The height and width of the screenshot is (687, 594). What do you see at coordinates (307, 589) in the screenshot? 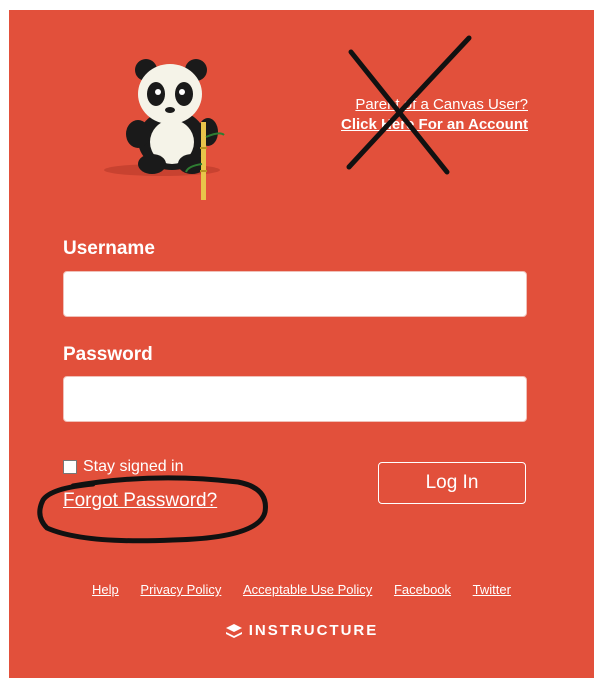
I see `footer-link-acceptable-use: Acceptable Use Policy` at bounding box center [307, 589].